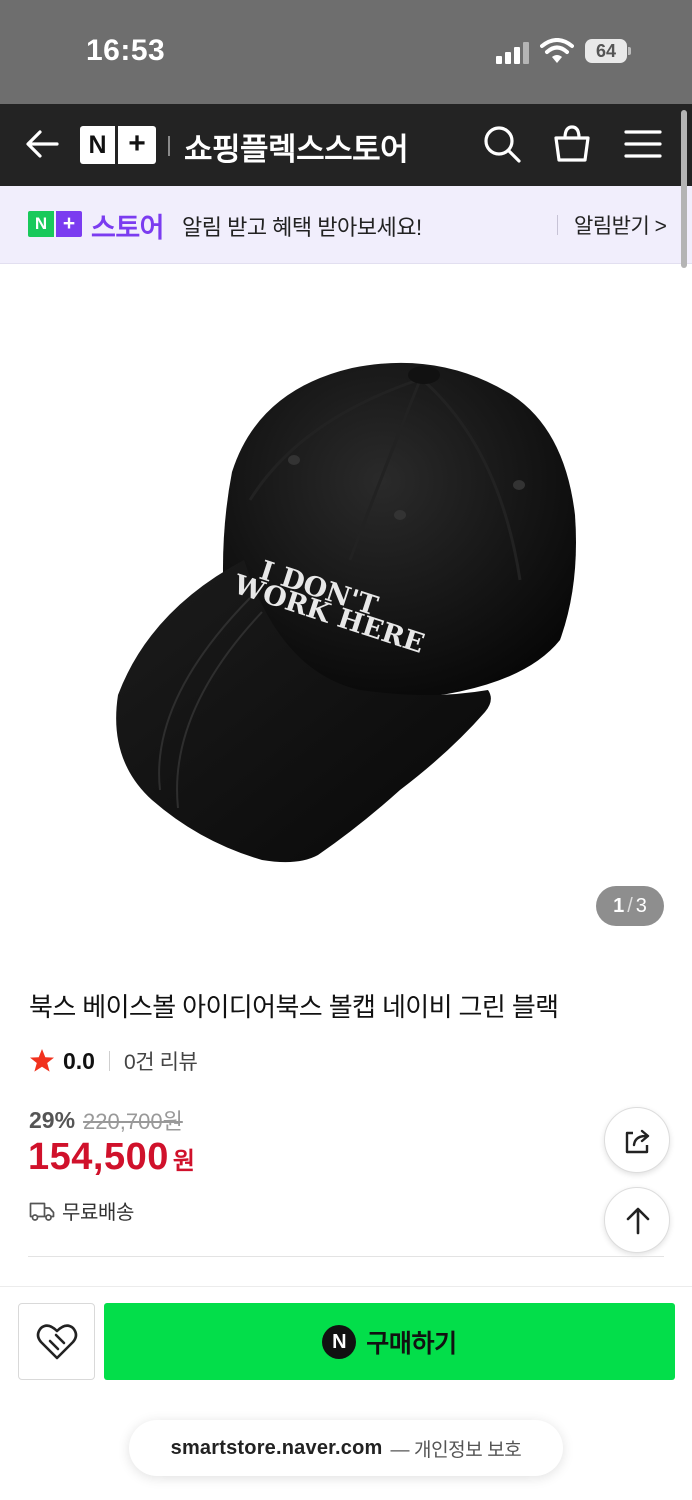  I want to click on notice-text: 알림 받고 혜택 받아보세요!, so click(302, 227).